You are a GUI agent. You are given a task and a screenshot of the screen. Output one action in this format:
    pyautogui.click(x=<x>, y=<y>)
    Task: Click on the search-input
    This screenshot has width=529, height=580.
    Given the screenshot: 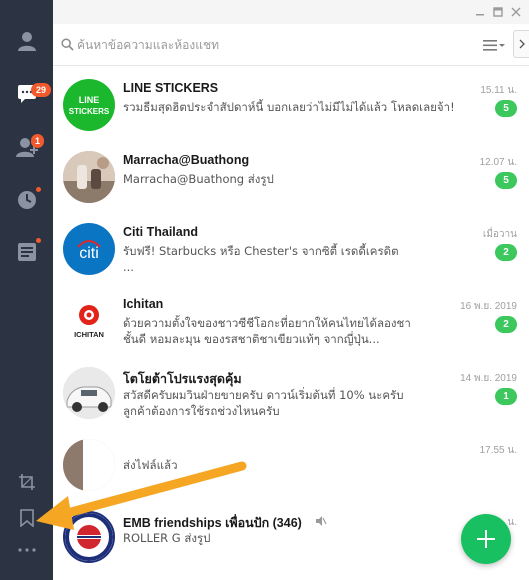 What is the action you would take?
    pyautogui.click(x=272, y=45)
    